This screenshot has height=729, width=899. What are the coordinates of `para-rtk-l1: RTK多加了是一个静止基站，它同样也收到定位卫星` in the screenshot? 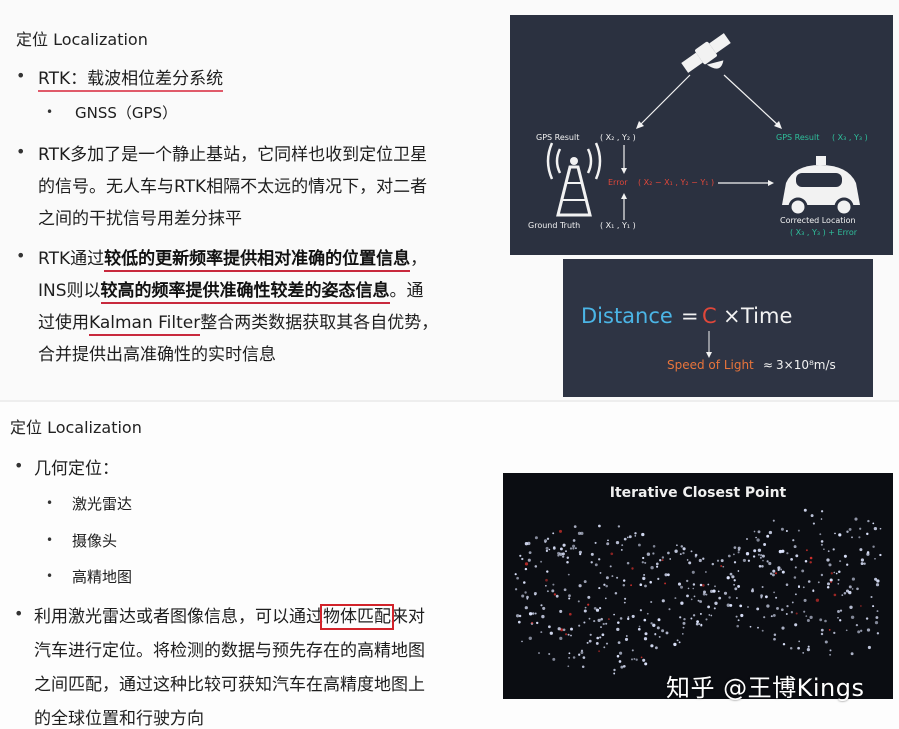 It's located at (233, 155).